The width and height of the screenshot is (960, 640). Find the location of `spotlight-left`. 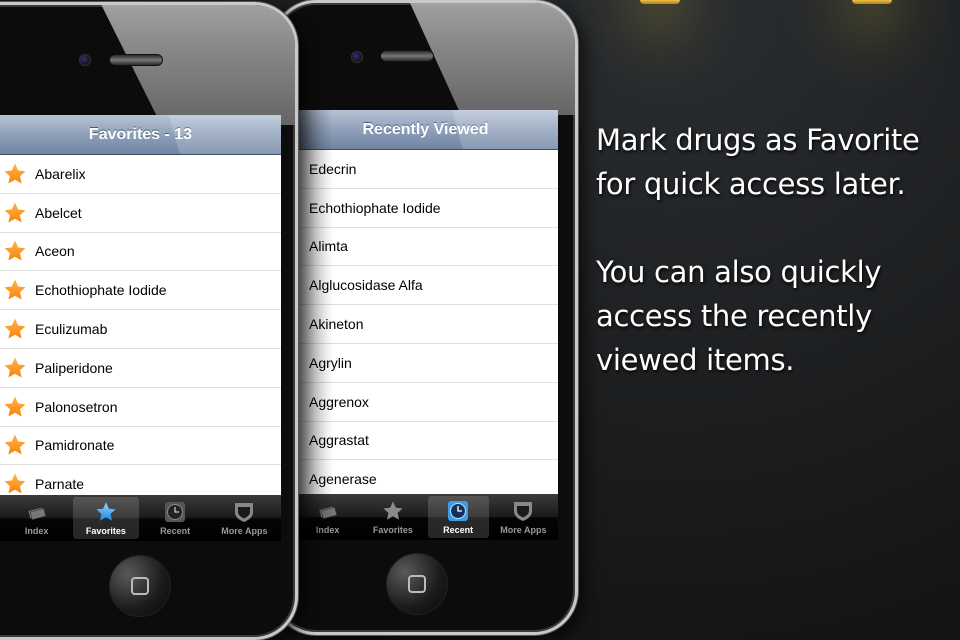

spotlight-left is located at coordinates (658, 45).